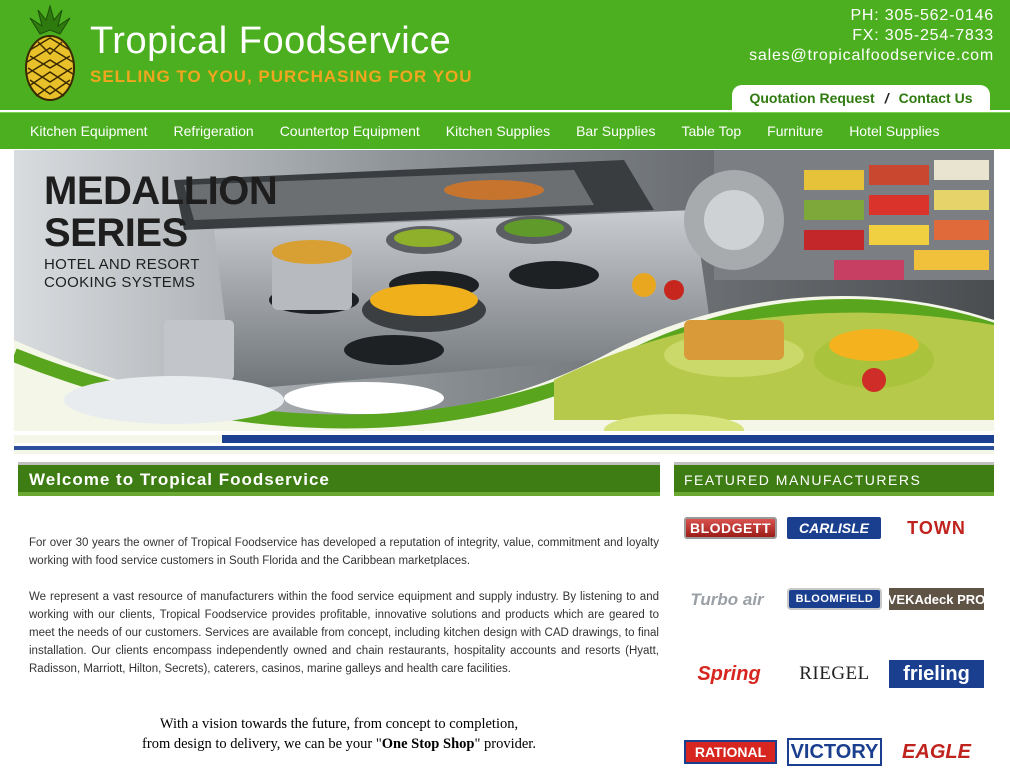 The height and width of the screenshot is (768, 1010). I want to click on pineapple-icon, so click(50, 53).